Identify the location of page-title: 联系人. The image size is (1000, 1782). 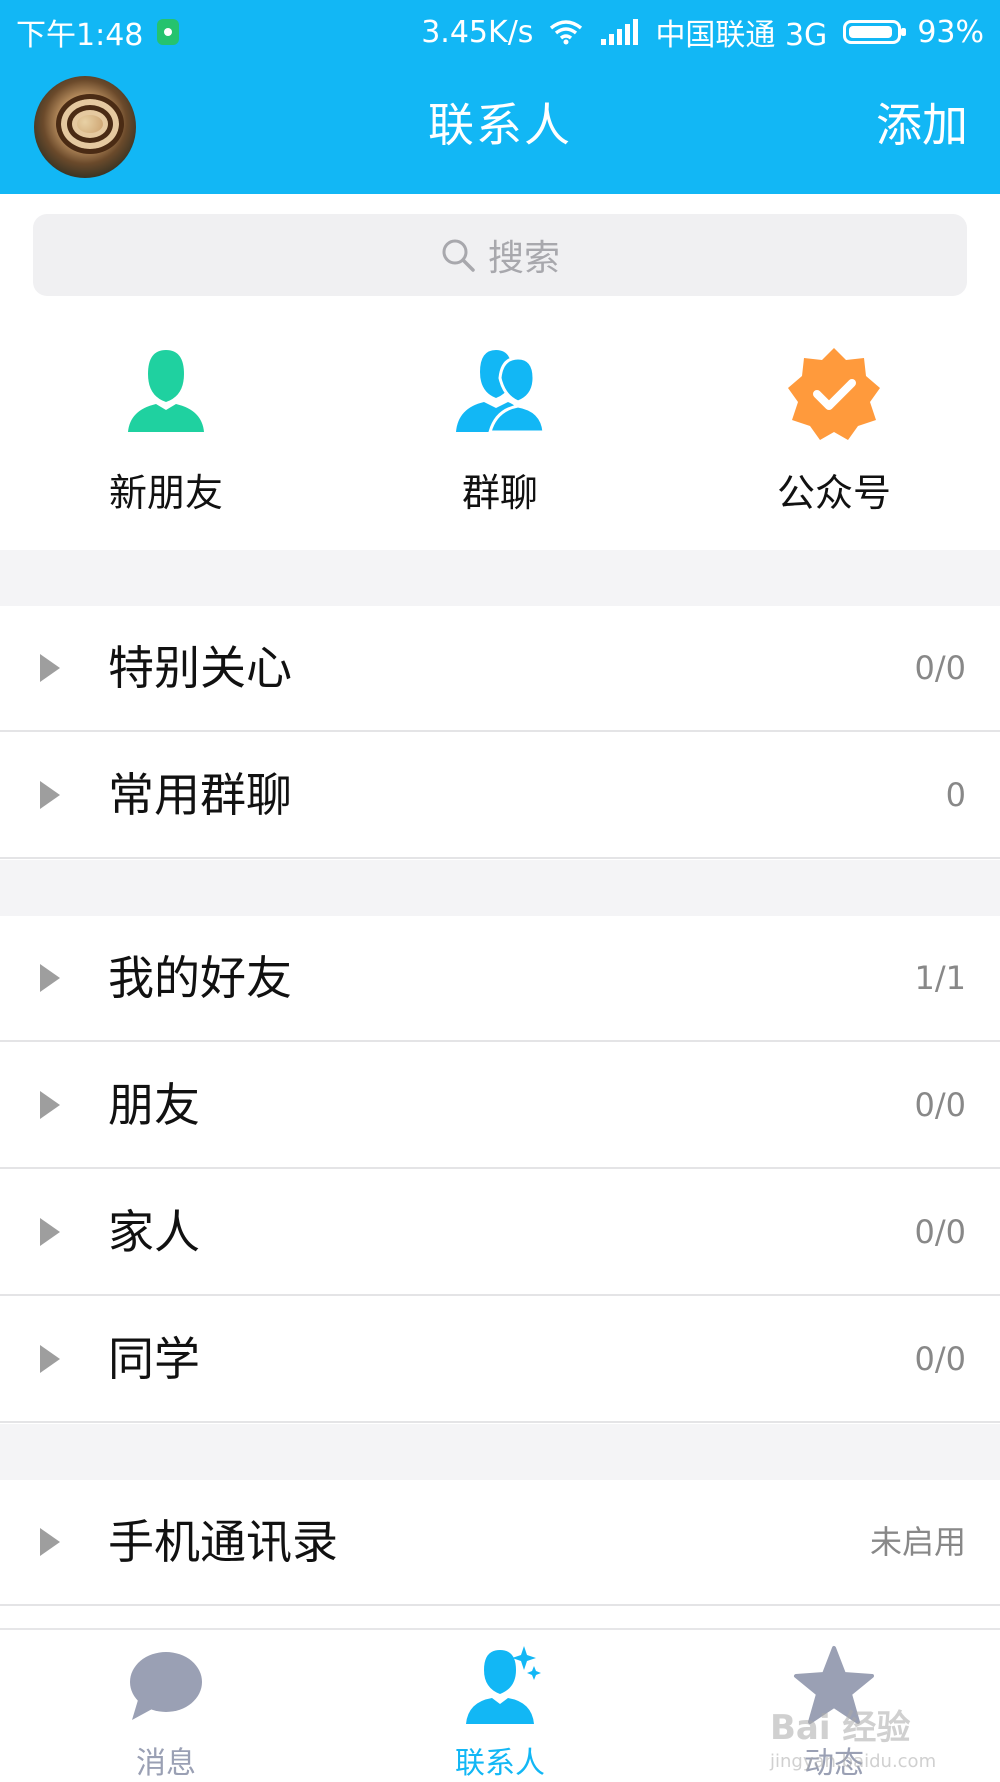
(500, 125).